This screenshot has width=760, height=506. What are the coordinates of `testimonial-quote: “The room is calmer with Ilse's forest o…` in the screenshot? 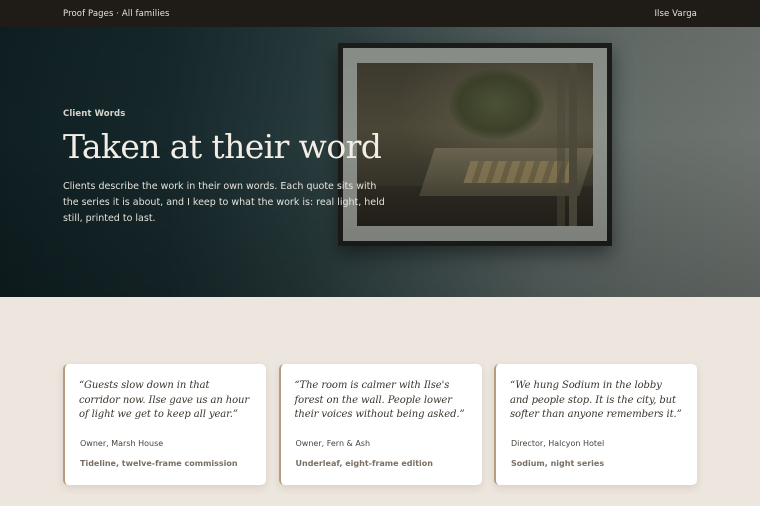 It's located at (379, 400).